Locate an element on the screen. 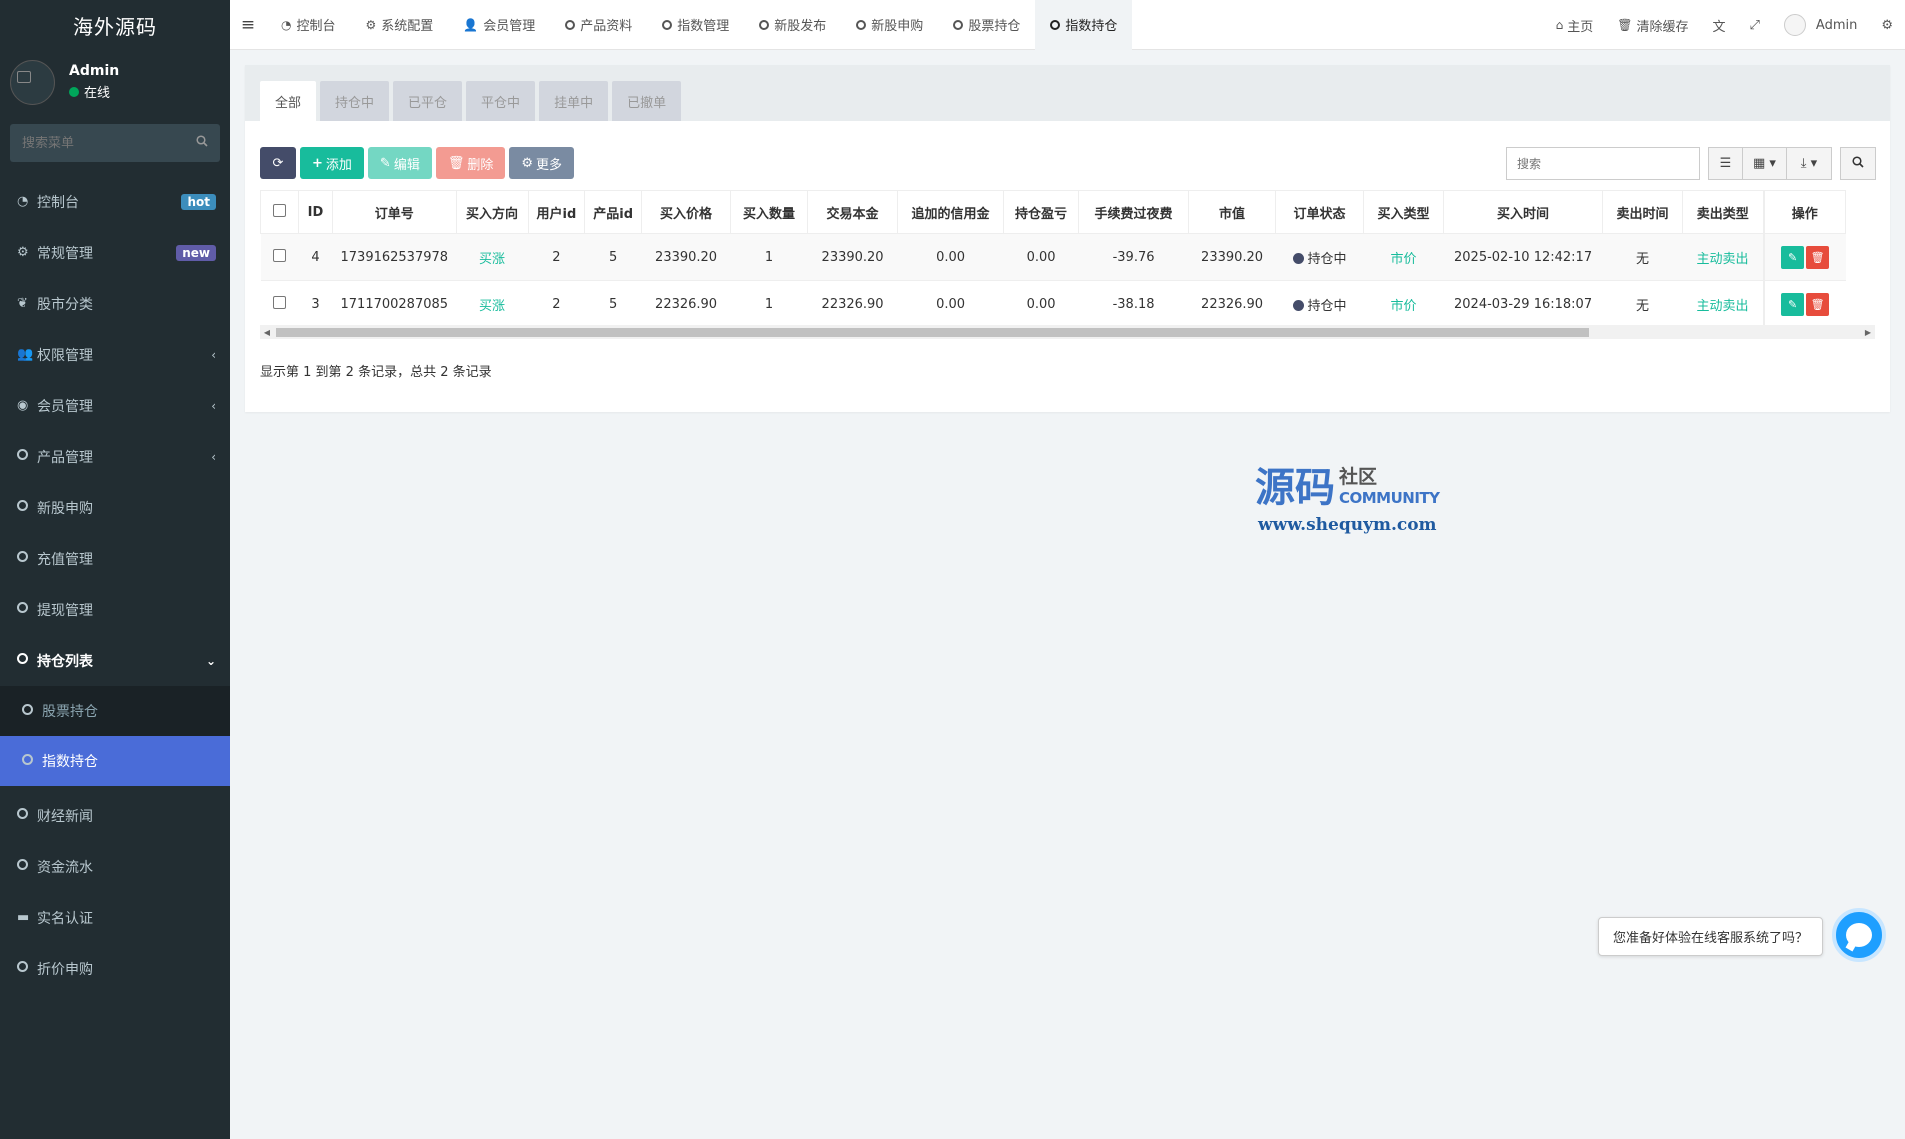 This screenshot has width=1905, height=1139. toggle-view-button: ☰ is located at coordinates (1725, 163).